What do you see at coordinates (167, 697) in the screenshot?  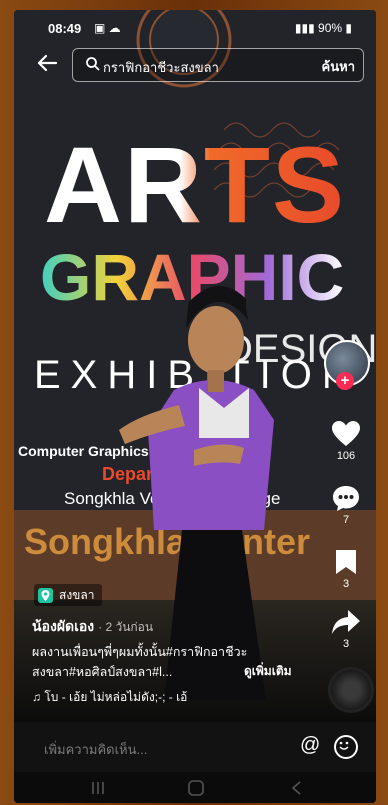 I see `music-label: ♫ โบ - เอ้ย ไม่หล่อไม่ดัง;-; - เอ้` at bounding box center [167, 697].